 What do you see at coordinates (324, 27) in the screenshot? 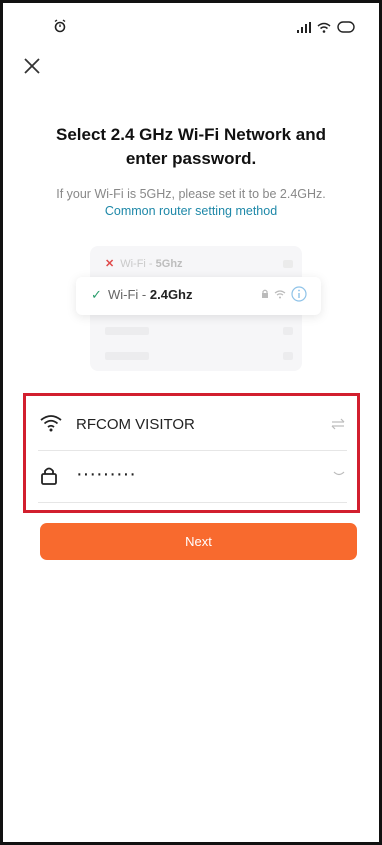
I see `wifi-status-icon` at bounding box center [324, 27].